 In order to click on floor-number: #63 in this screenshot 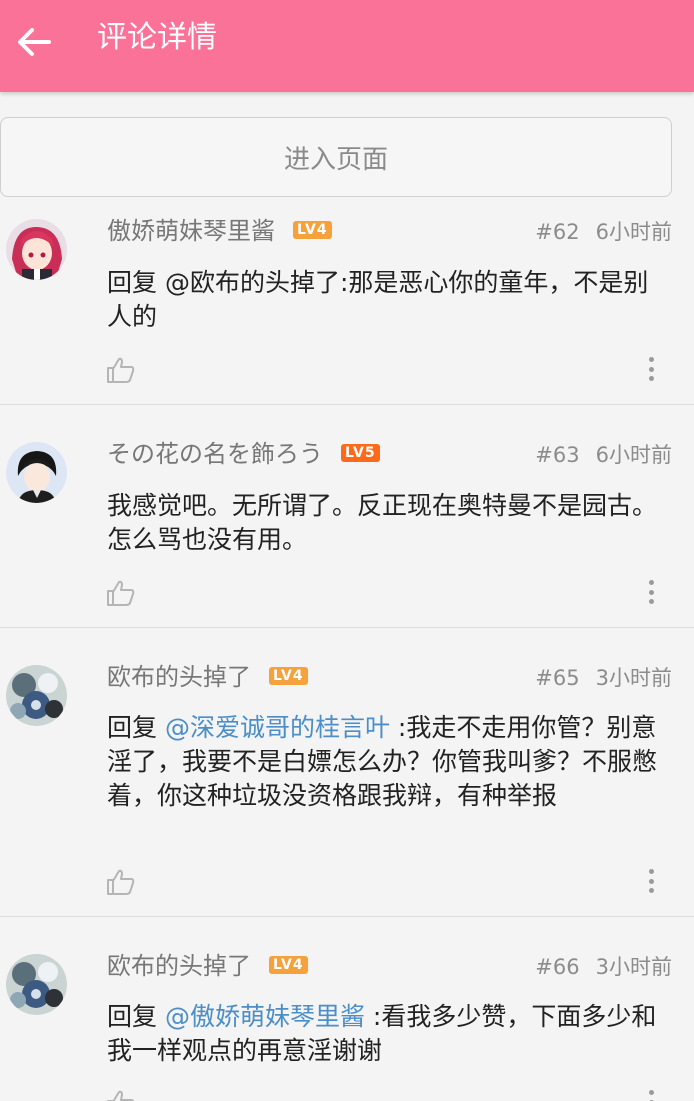, I will do `click(557, 455)`.